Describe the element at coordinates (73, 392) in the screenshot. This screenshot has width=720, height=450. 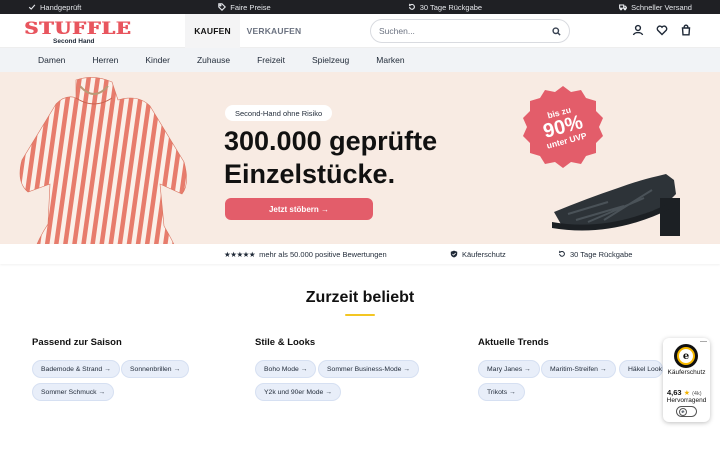
I see `chip-sommer-schmuck: Sommer Schmuck →` at that location.